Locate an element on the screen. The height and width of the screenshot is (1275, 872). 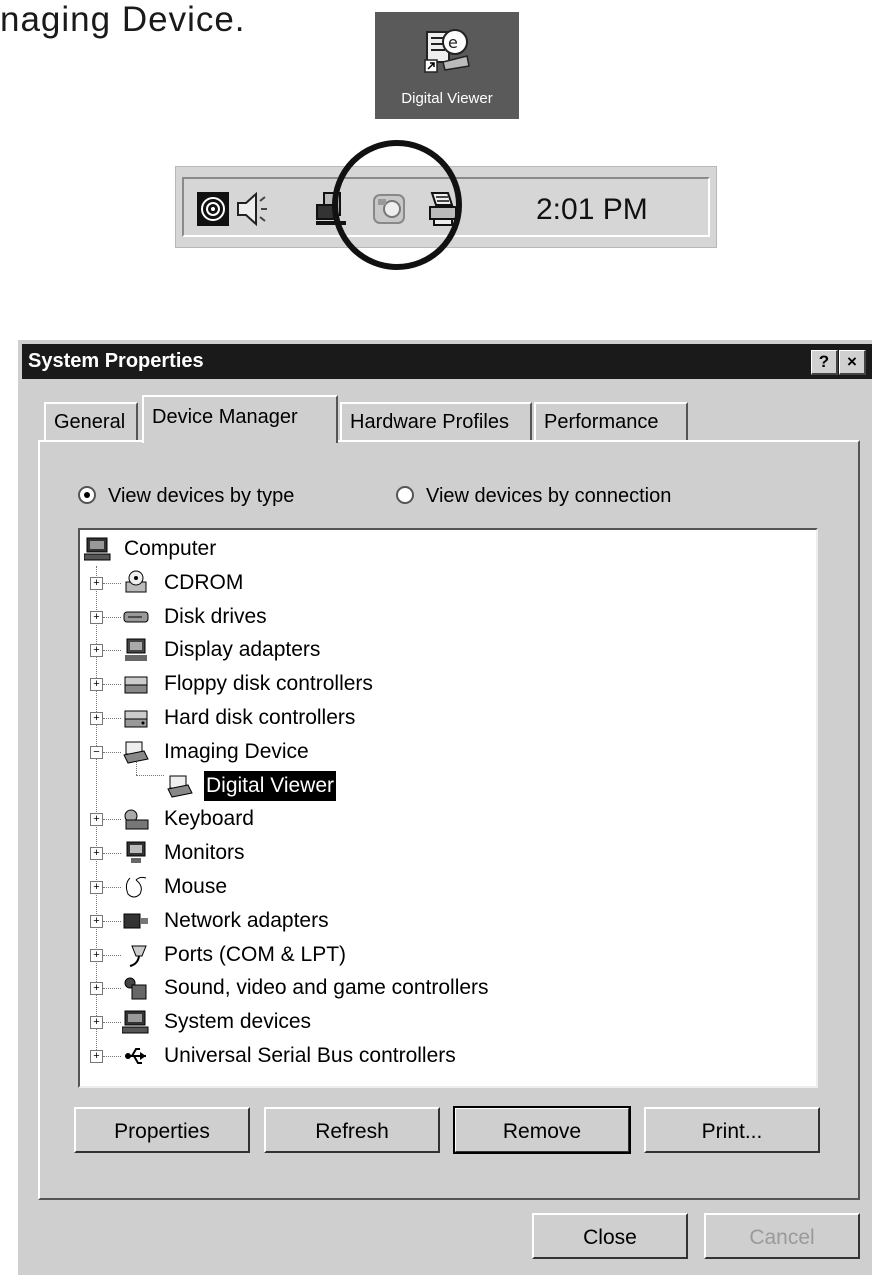
tree-item-label: System devices is located at coordinates (238, 1022).